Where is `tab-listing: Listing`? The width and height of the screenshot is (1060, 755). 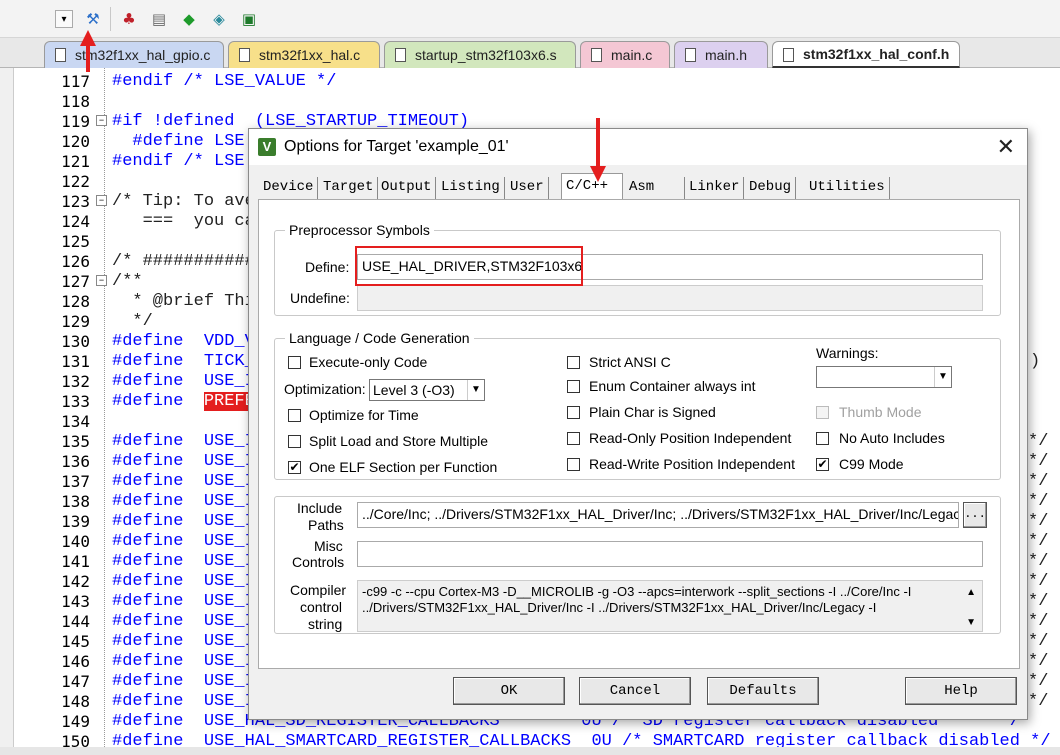 tab-listing: Listing is located at coordinates (471, 188).